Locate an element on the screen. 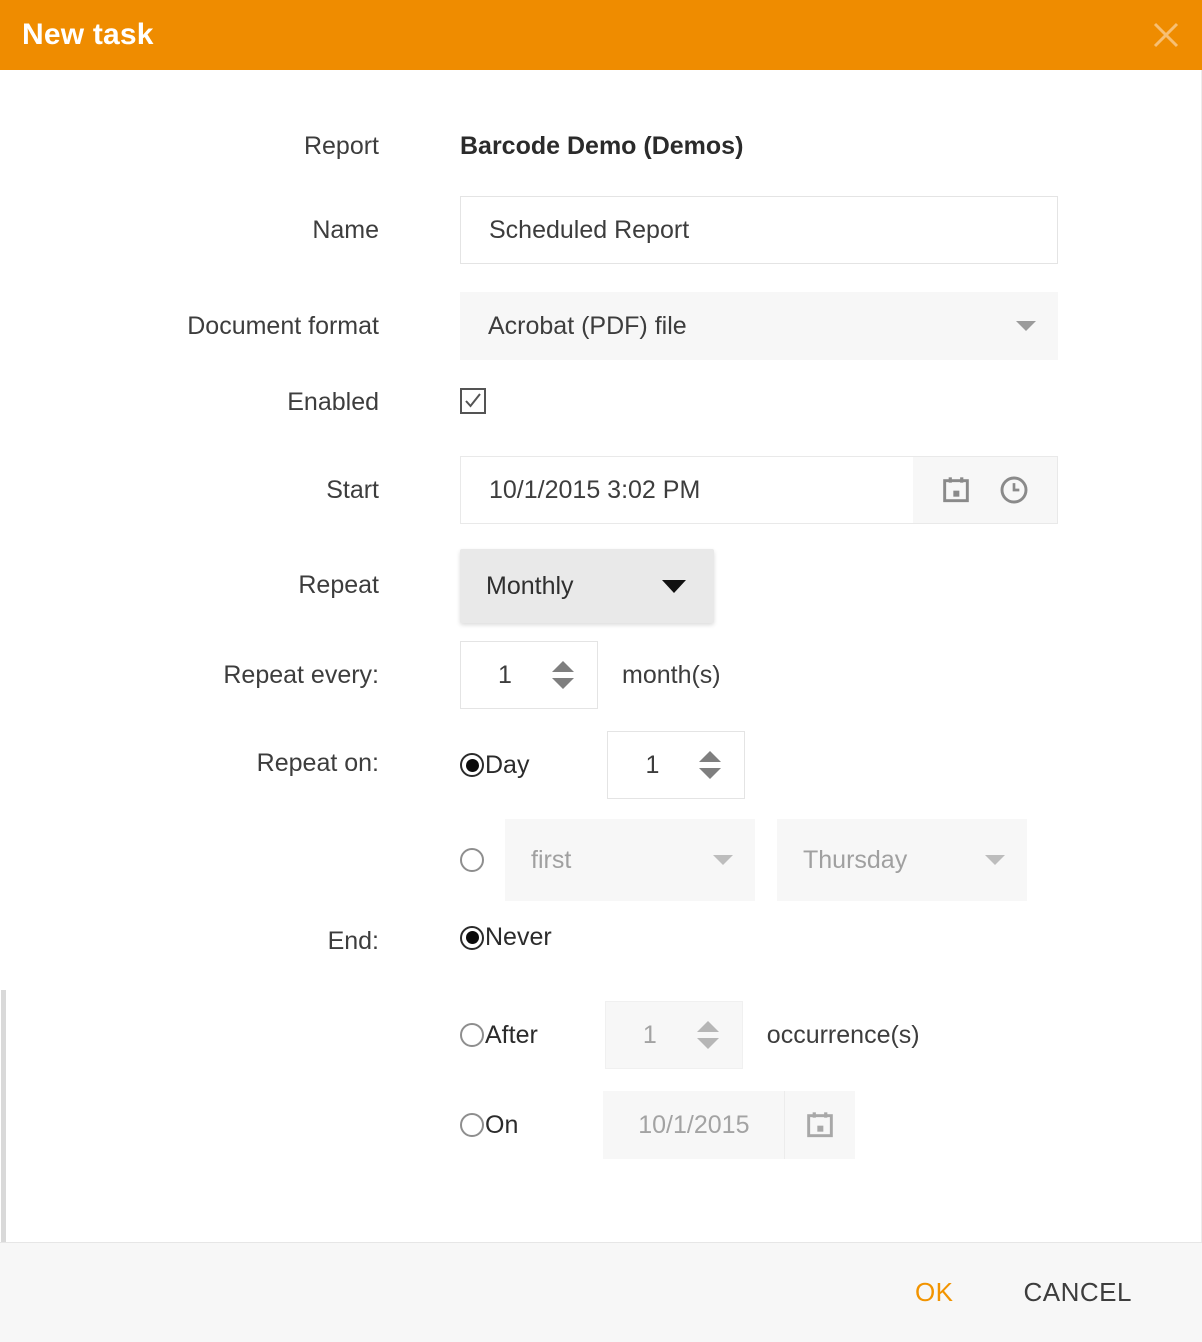 This screenshot has height=1342, width=1202. repeat-every-value: 1 is located at coordinates (501, 675).